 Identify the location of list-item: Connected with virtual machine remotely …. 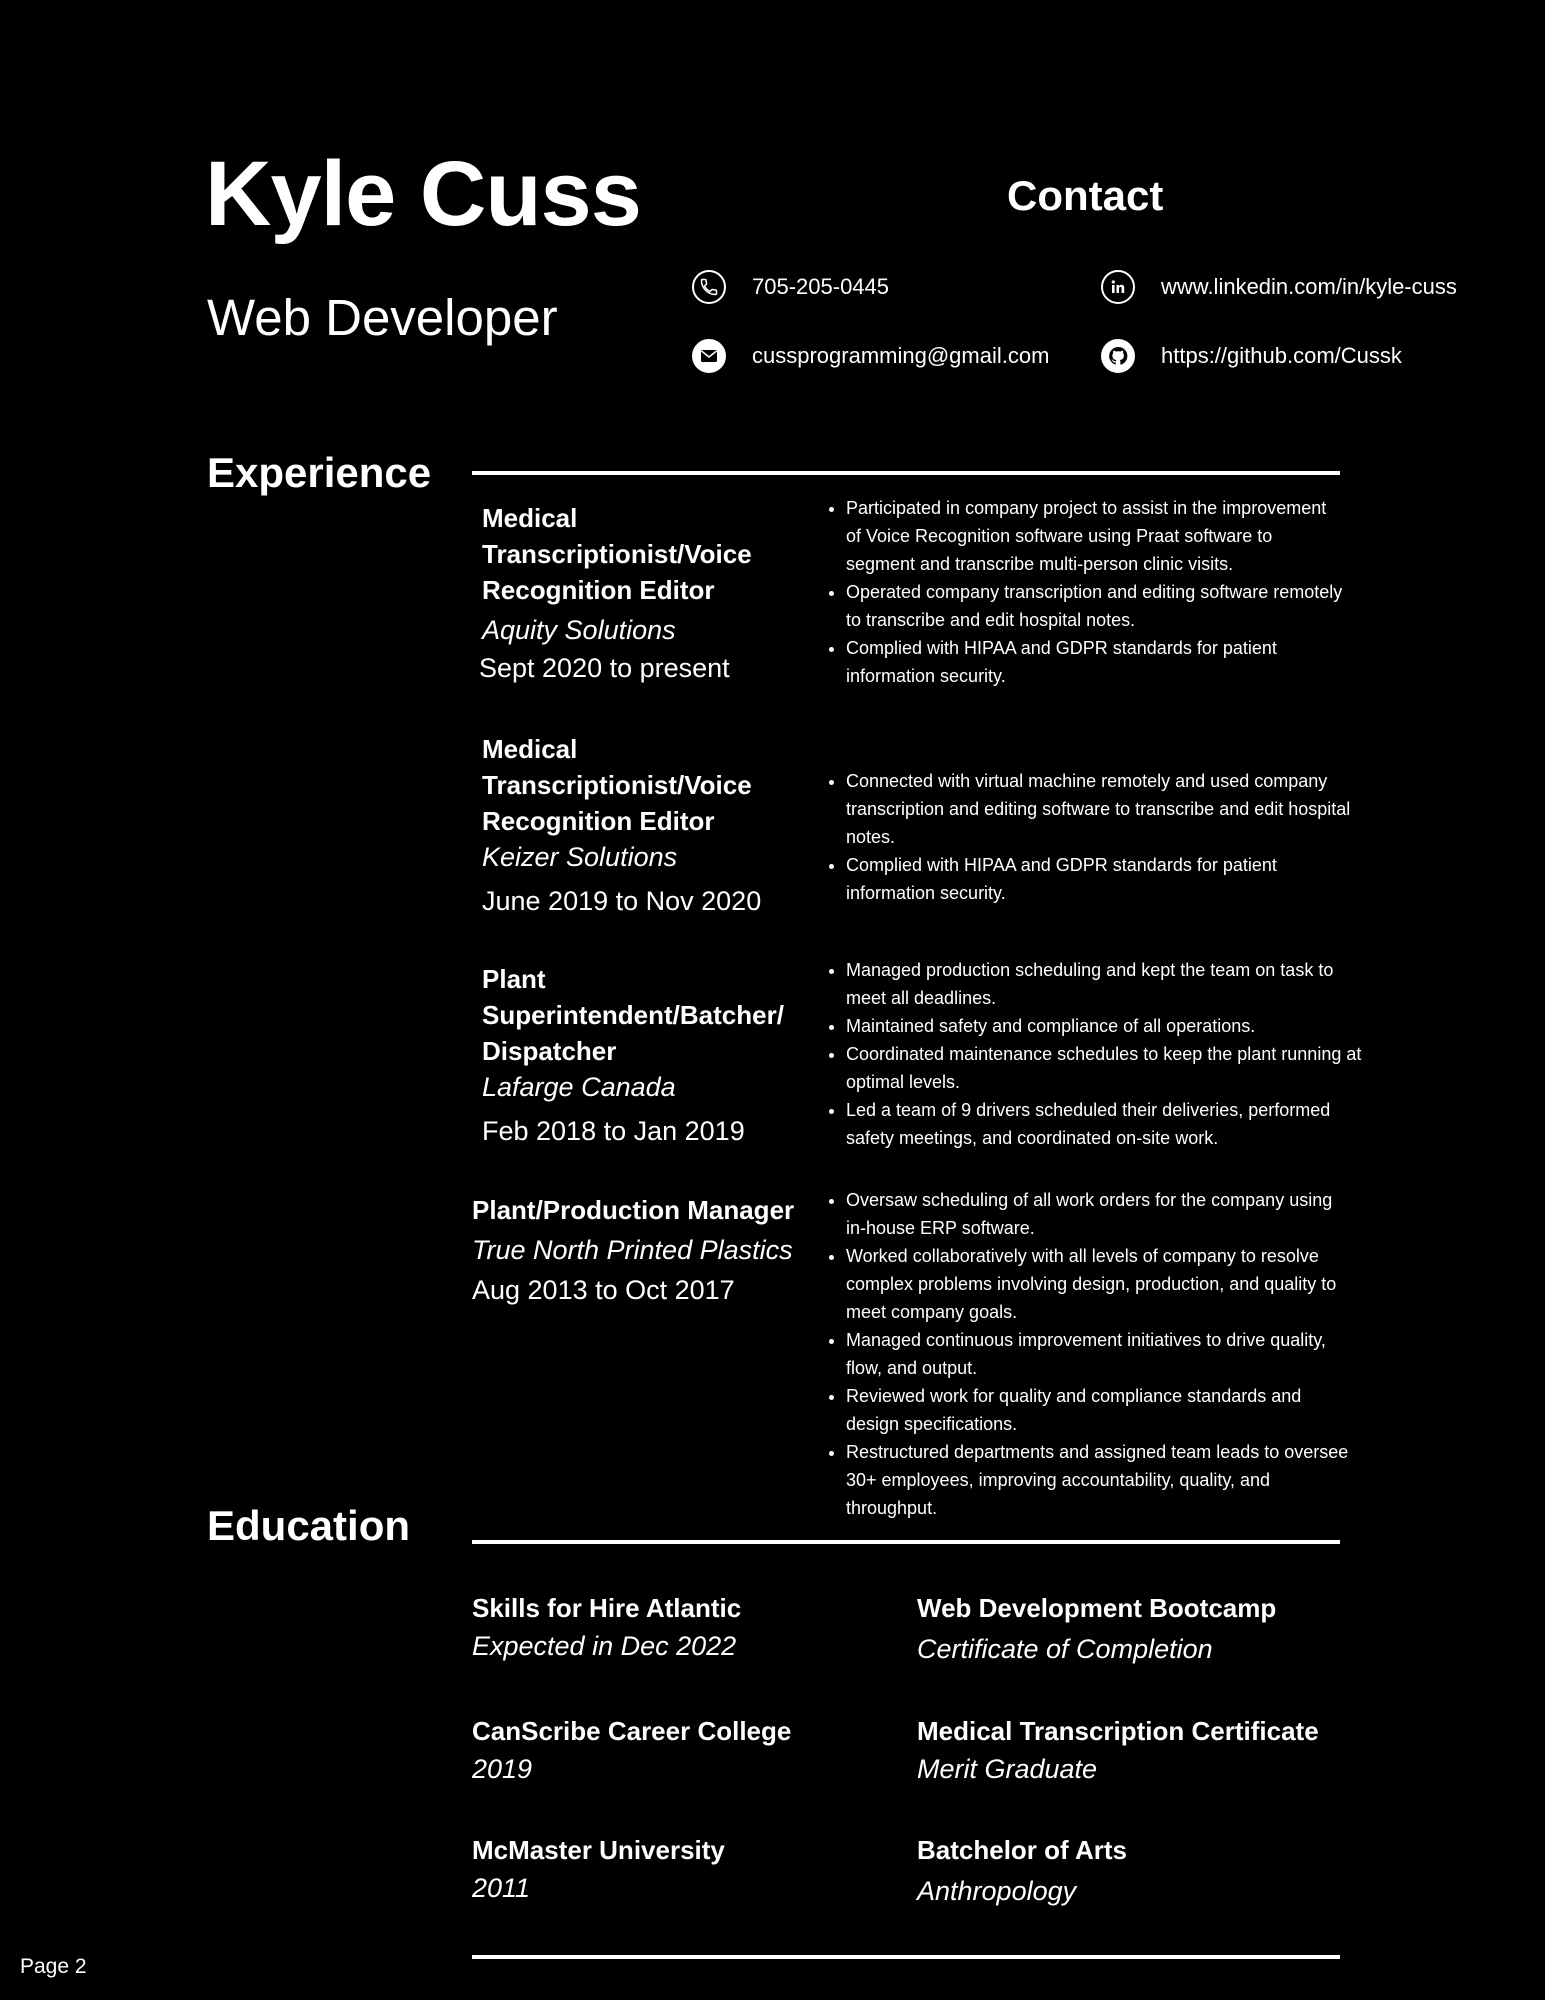
(1101, 809).